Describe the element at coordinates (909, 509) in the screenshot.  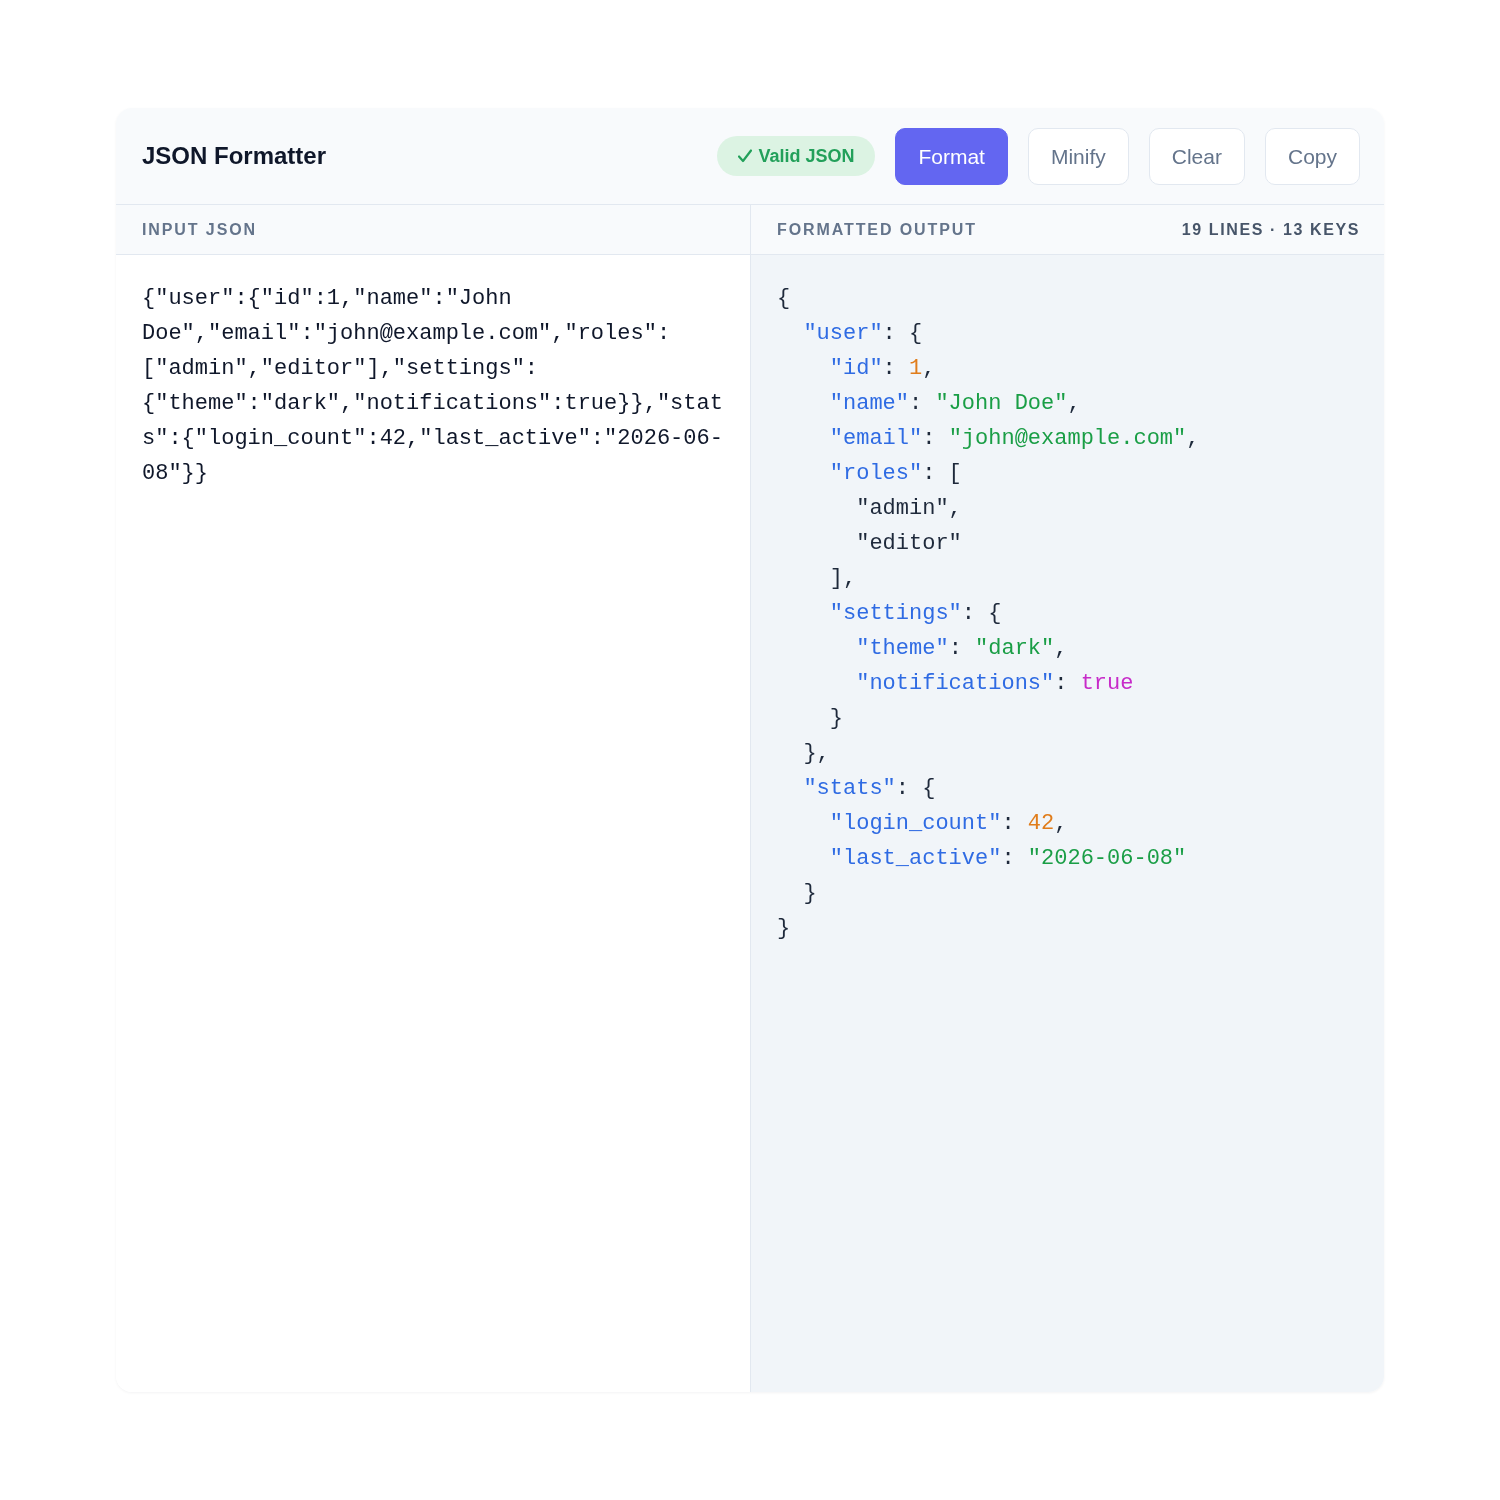
I see `code-line: "admin",` at that location.